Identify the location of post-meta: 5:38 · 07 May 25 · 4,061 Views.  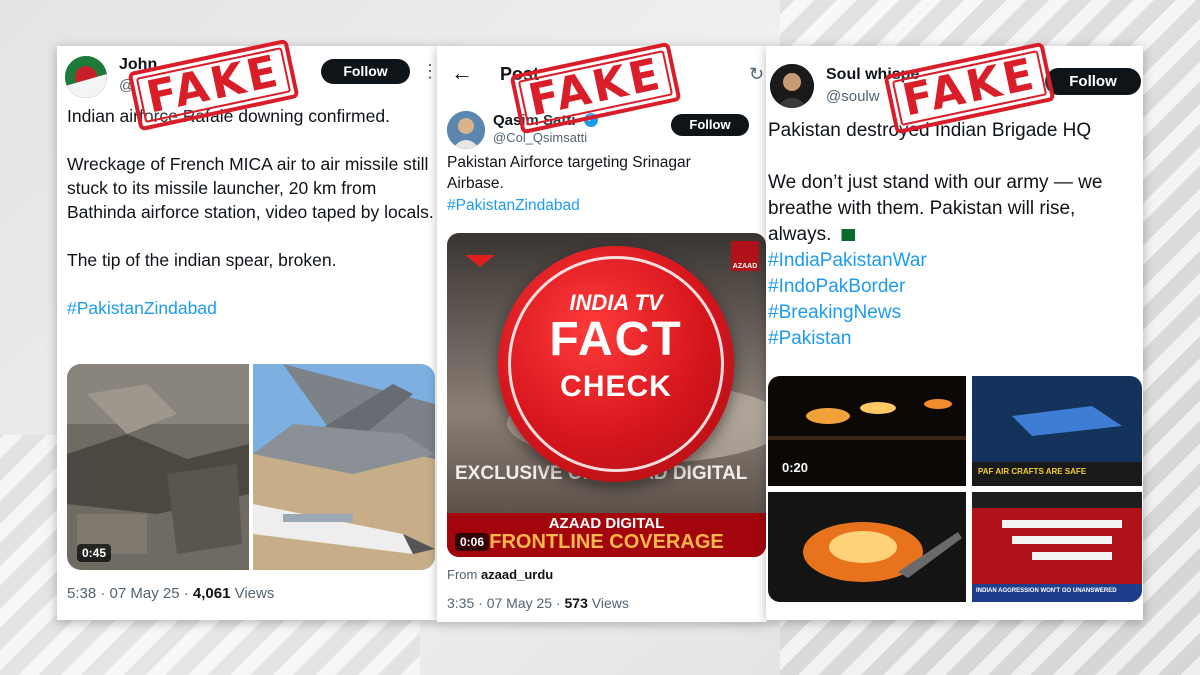
(170, 593).